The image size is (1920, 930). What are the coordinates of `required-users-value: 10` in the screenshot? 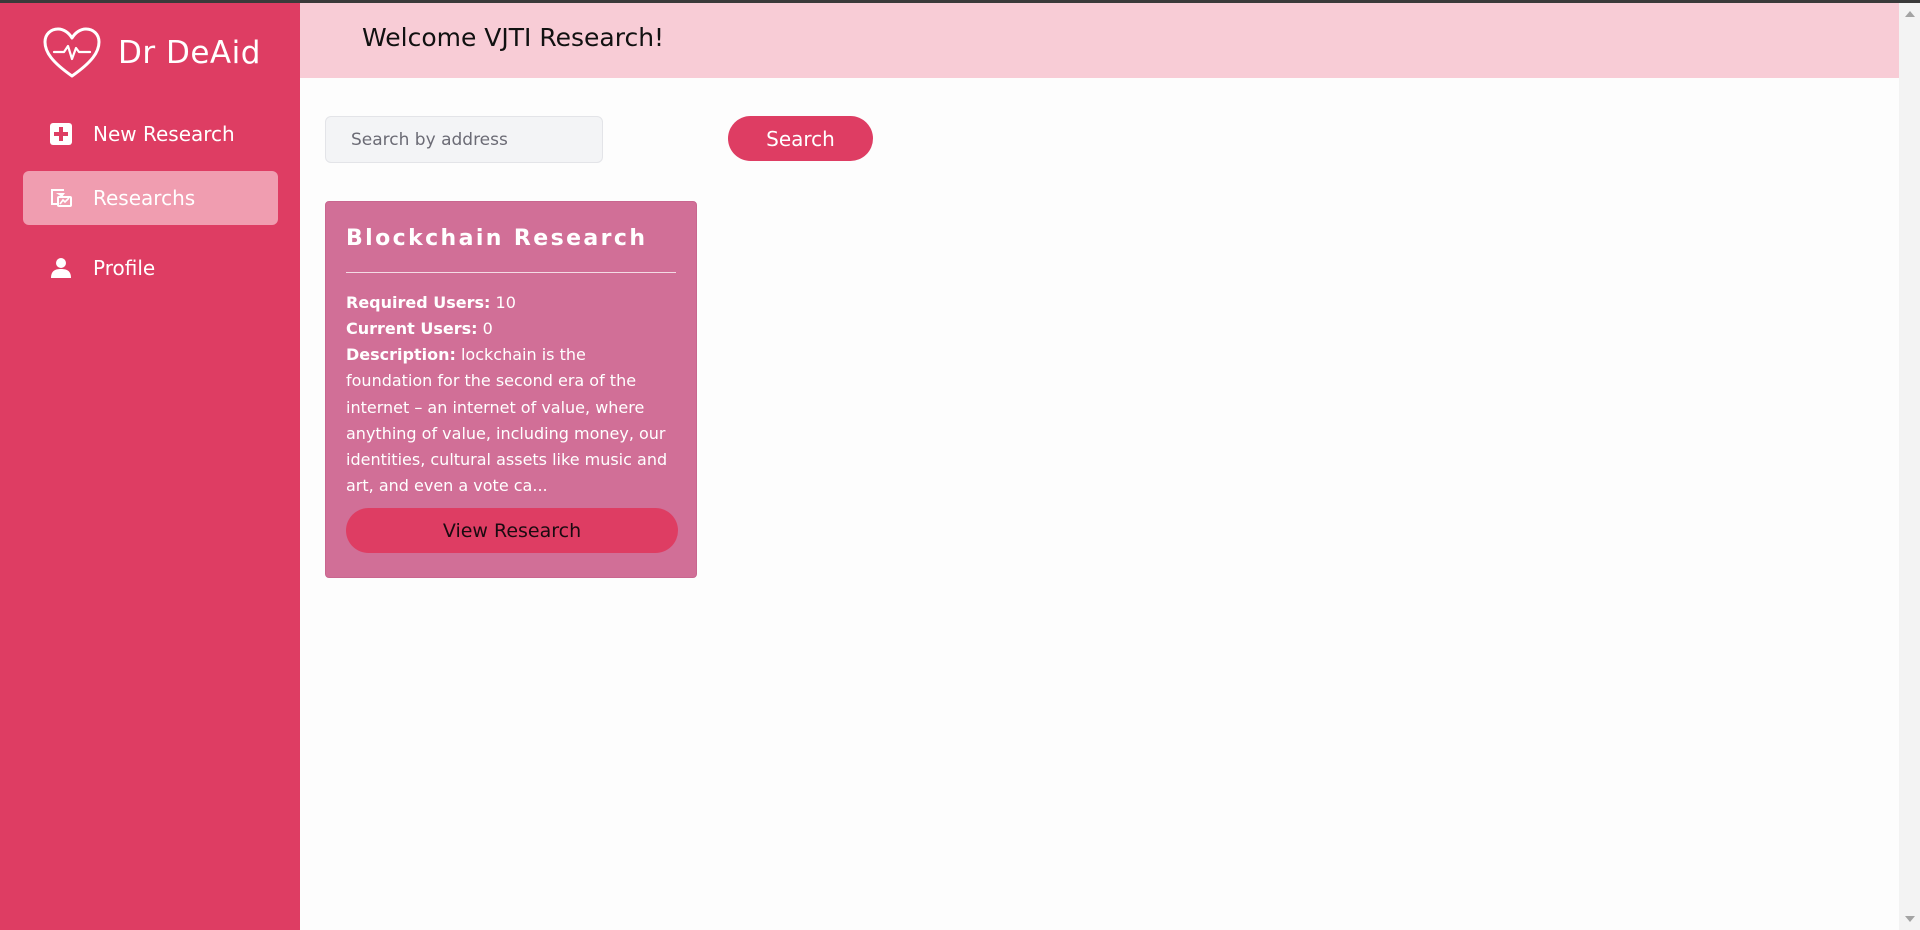 It's located at (505, 302).